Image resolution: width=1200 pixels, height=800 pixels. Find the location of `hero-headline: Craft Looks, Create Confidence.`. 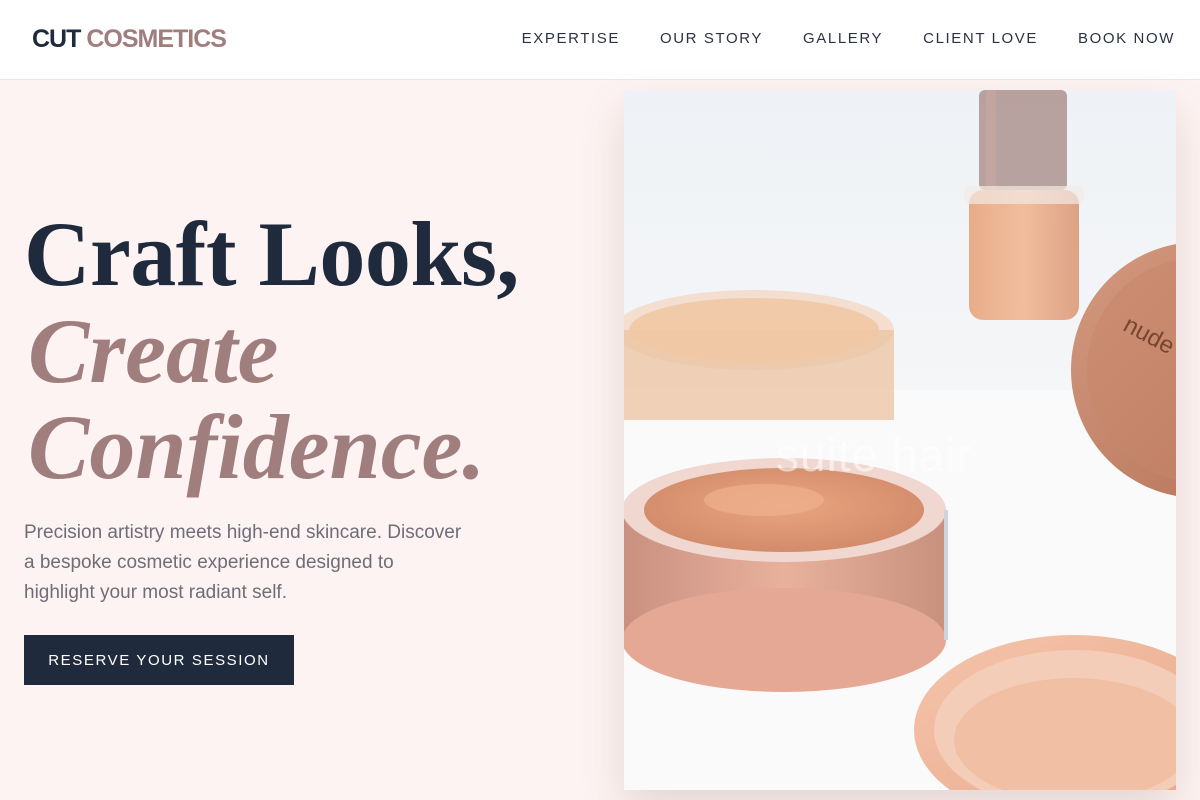

hero-headline: Craft Looks, Create Confidence. is located at coordinates (271, 350).